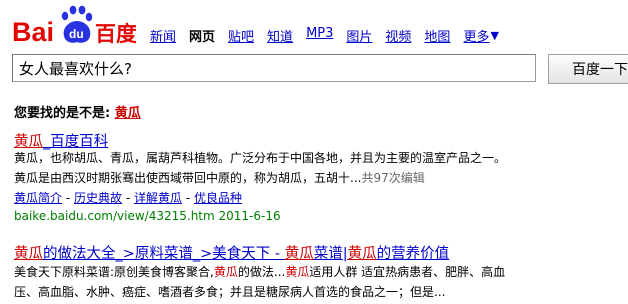  What do you see at coordinates (98, 198) in the screenshot?
I see `sublink-history: 历史典故` at bounding box center [98, 198].